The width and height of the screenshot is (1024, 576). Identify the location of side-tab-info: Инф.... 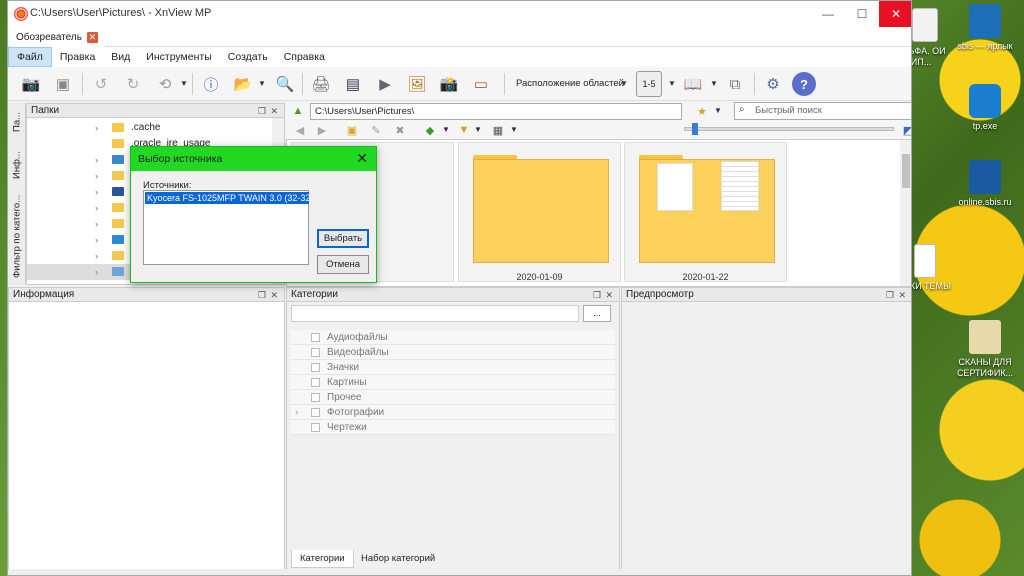
(17, 165).